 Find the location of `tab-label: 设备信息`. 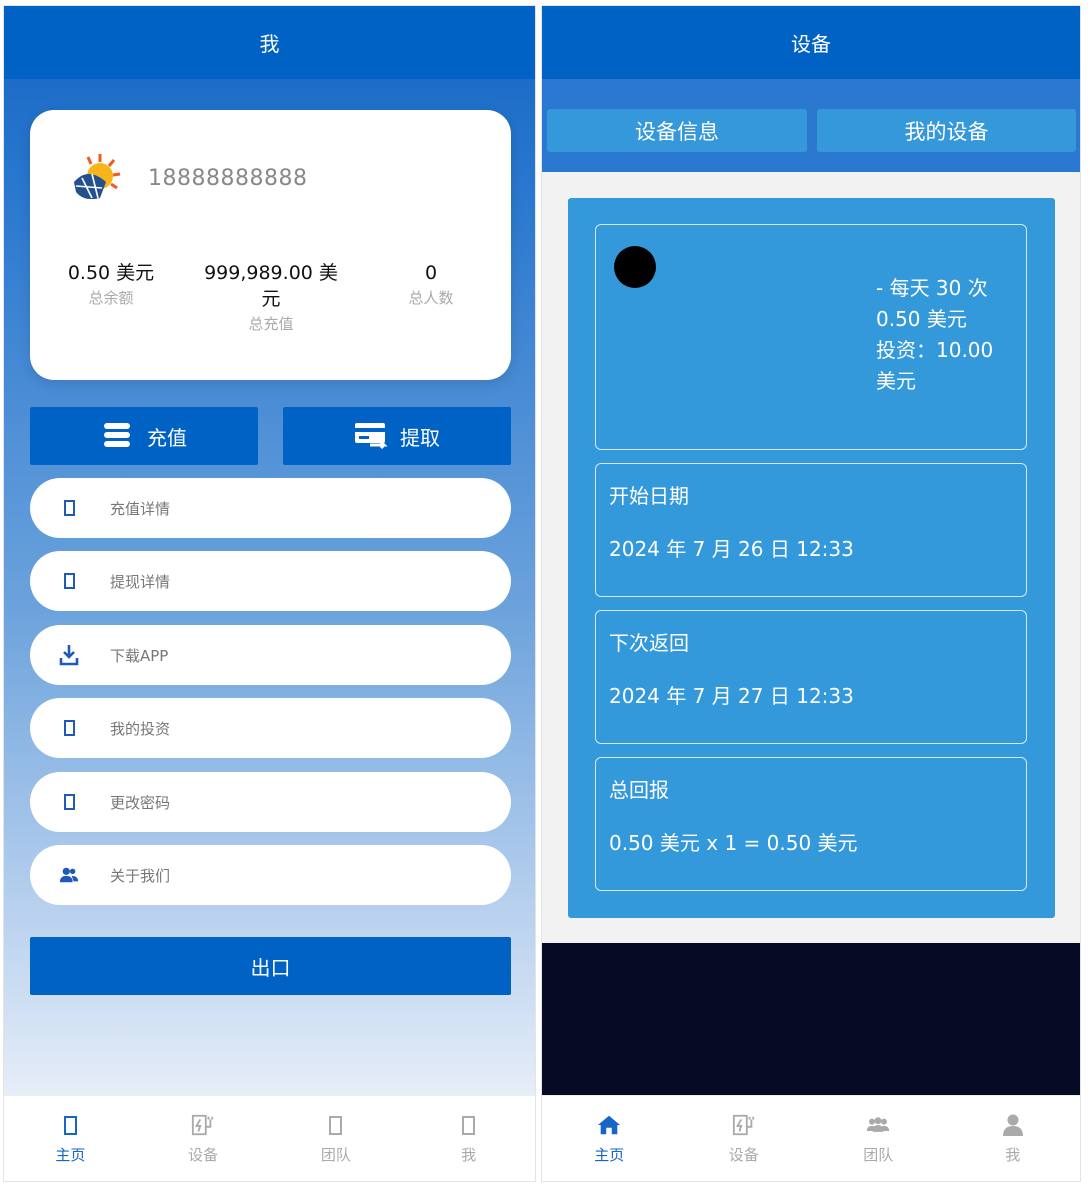

tab-label: 设备信息 is located at coordinates (677, 131).